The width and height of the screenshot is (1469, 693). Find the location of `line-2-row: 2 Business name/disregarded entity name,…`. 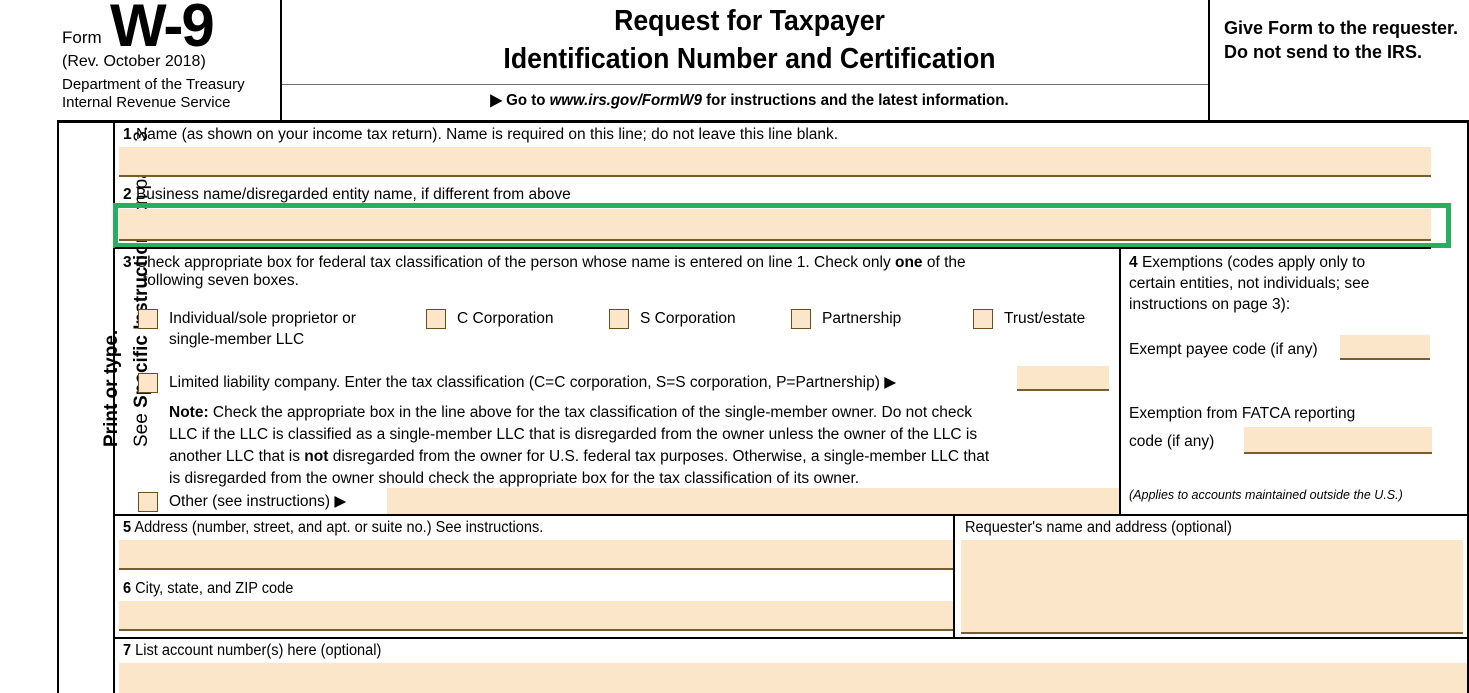

line-2-row: 2 Business name/disregarded entity name,… is located at coordinates (773, 214).